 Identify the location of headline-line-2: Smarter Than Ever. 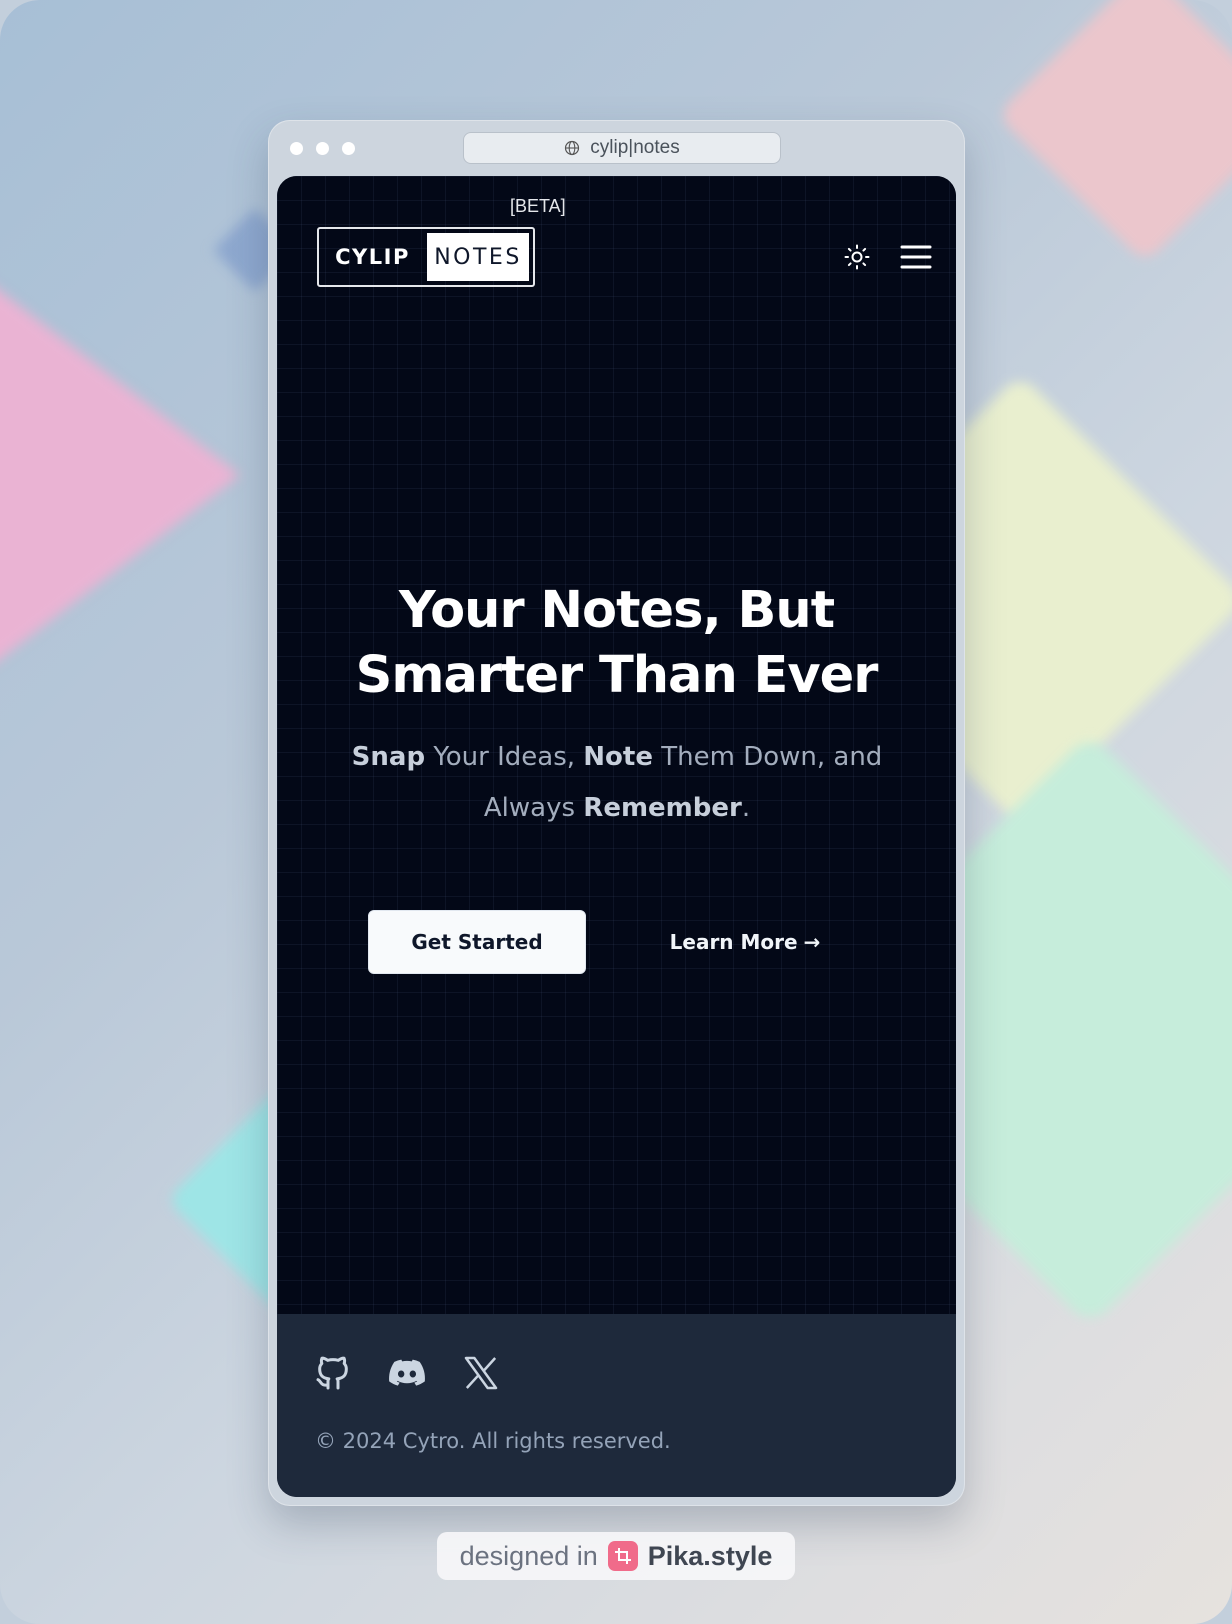
(617, 675).